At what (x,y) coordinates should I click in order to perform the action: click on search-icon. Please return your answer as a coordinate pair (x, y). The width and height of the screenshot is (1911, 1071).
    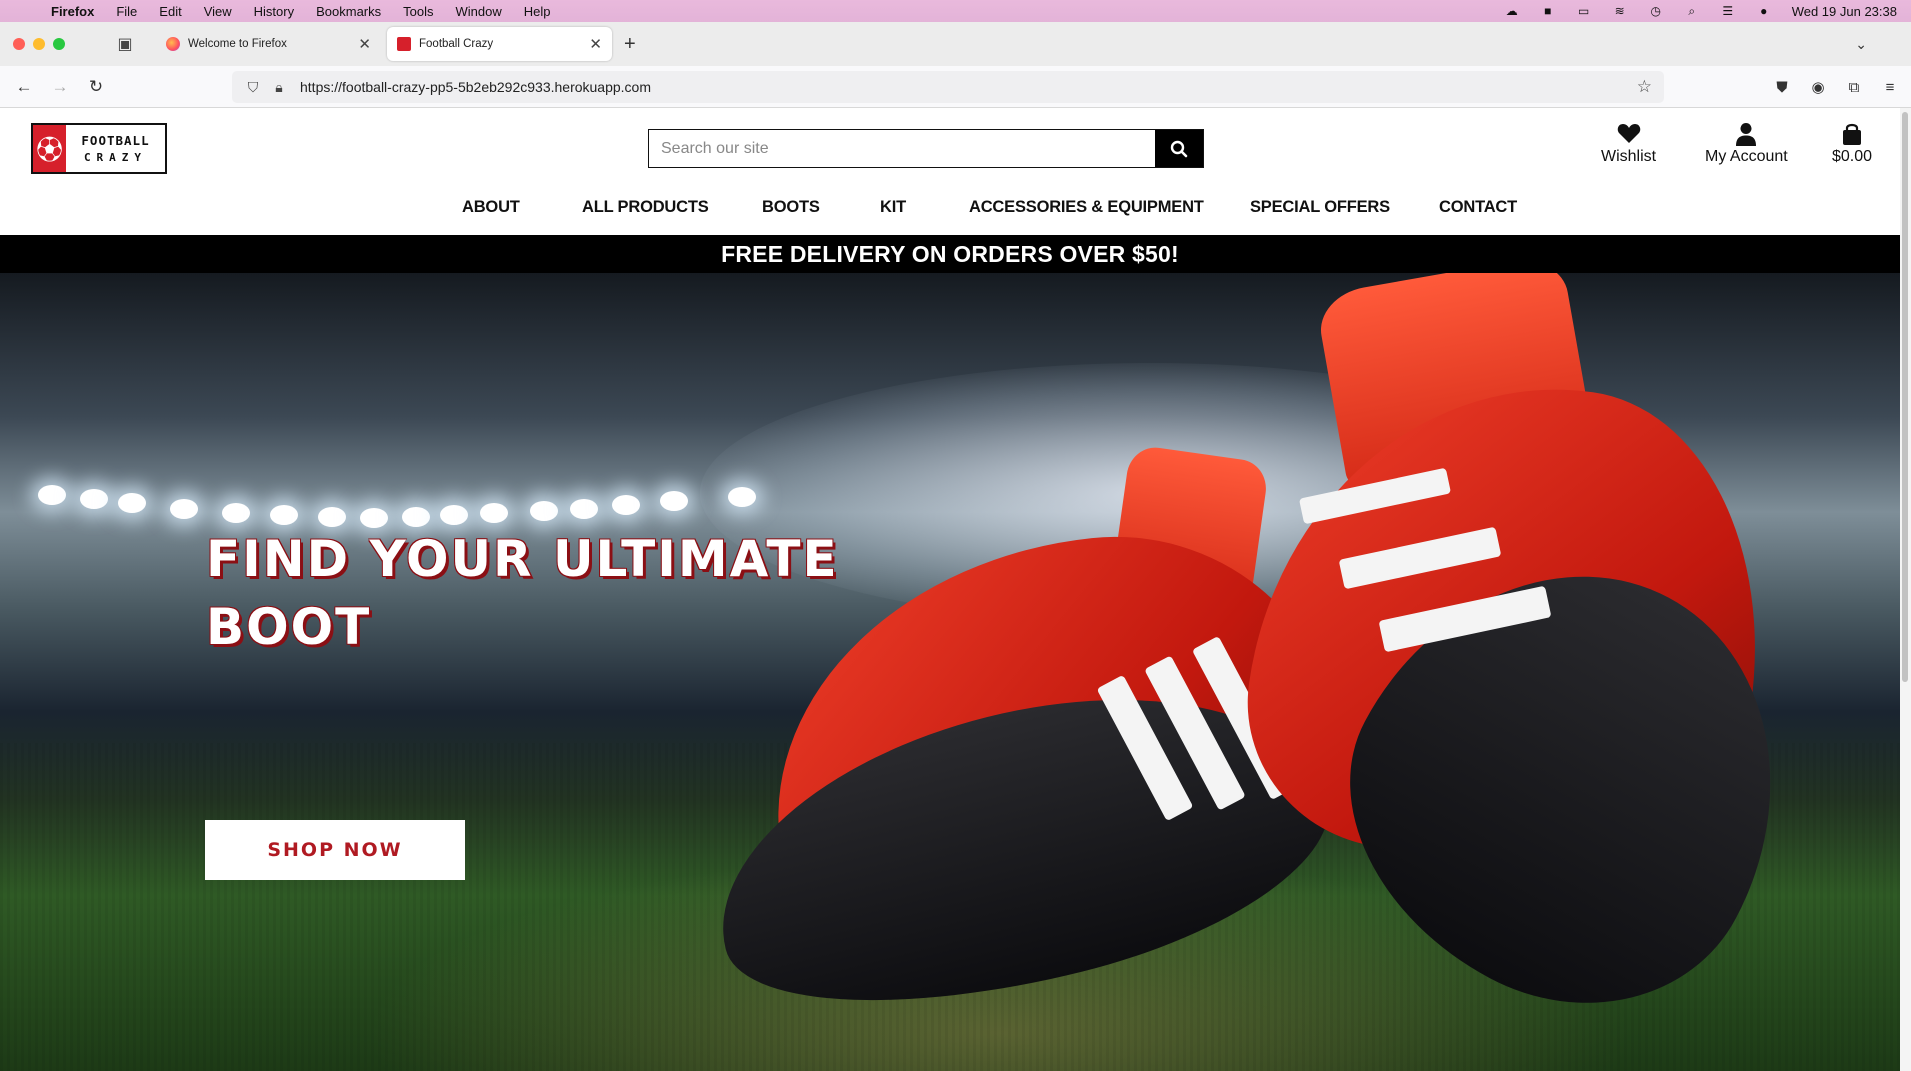
    Looking at the image, I should click on (1179, 148).